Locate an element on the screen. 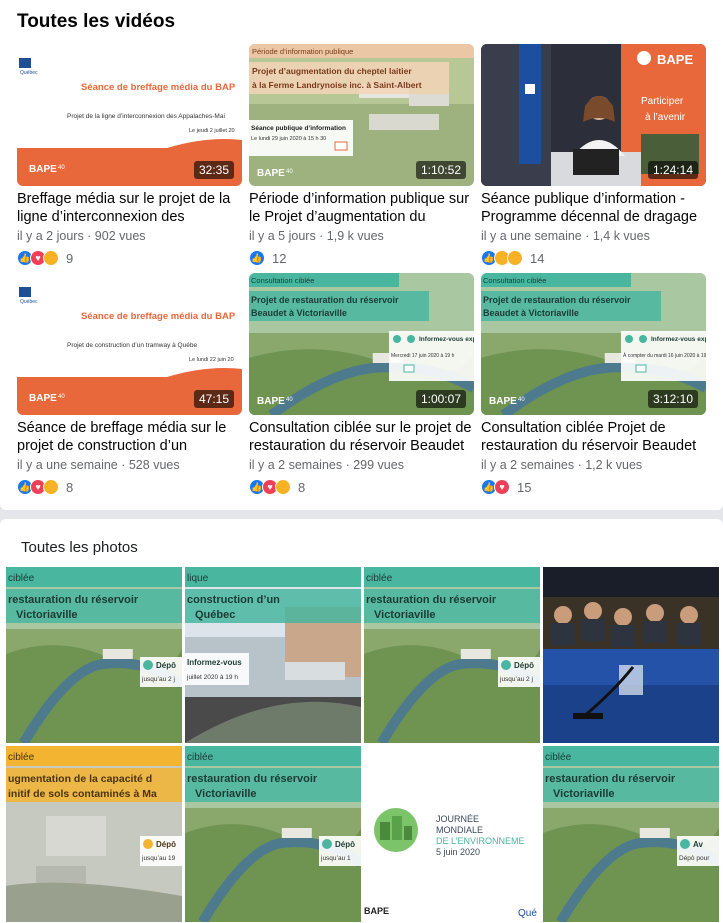 The image size is (723, 923). reactions: 👍 ♥ 9 is located at coordinates (129, 258).